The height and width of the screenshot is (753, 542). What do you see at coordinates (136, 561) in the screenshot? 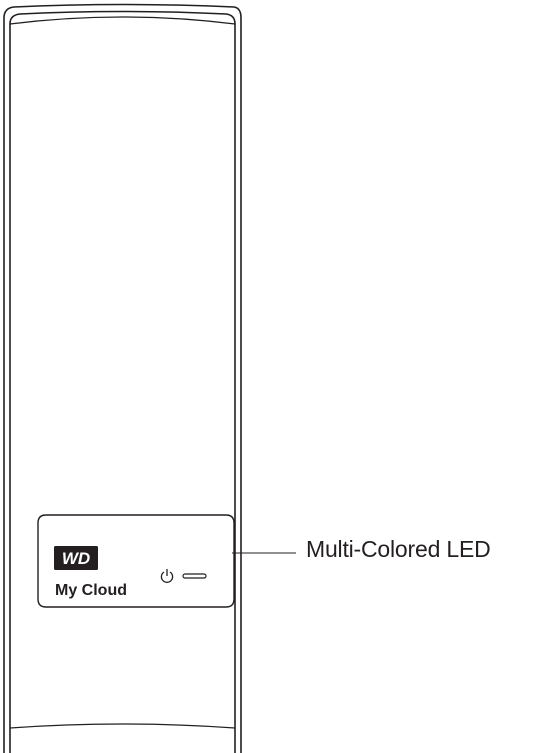
I see `front-panel: WD My Cloud` at bounding box center [136, 561].